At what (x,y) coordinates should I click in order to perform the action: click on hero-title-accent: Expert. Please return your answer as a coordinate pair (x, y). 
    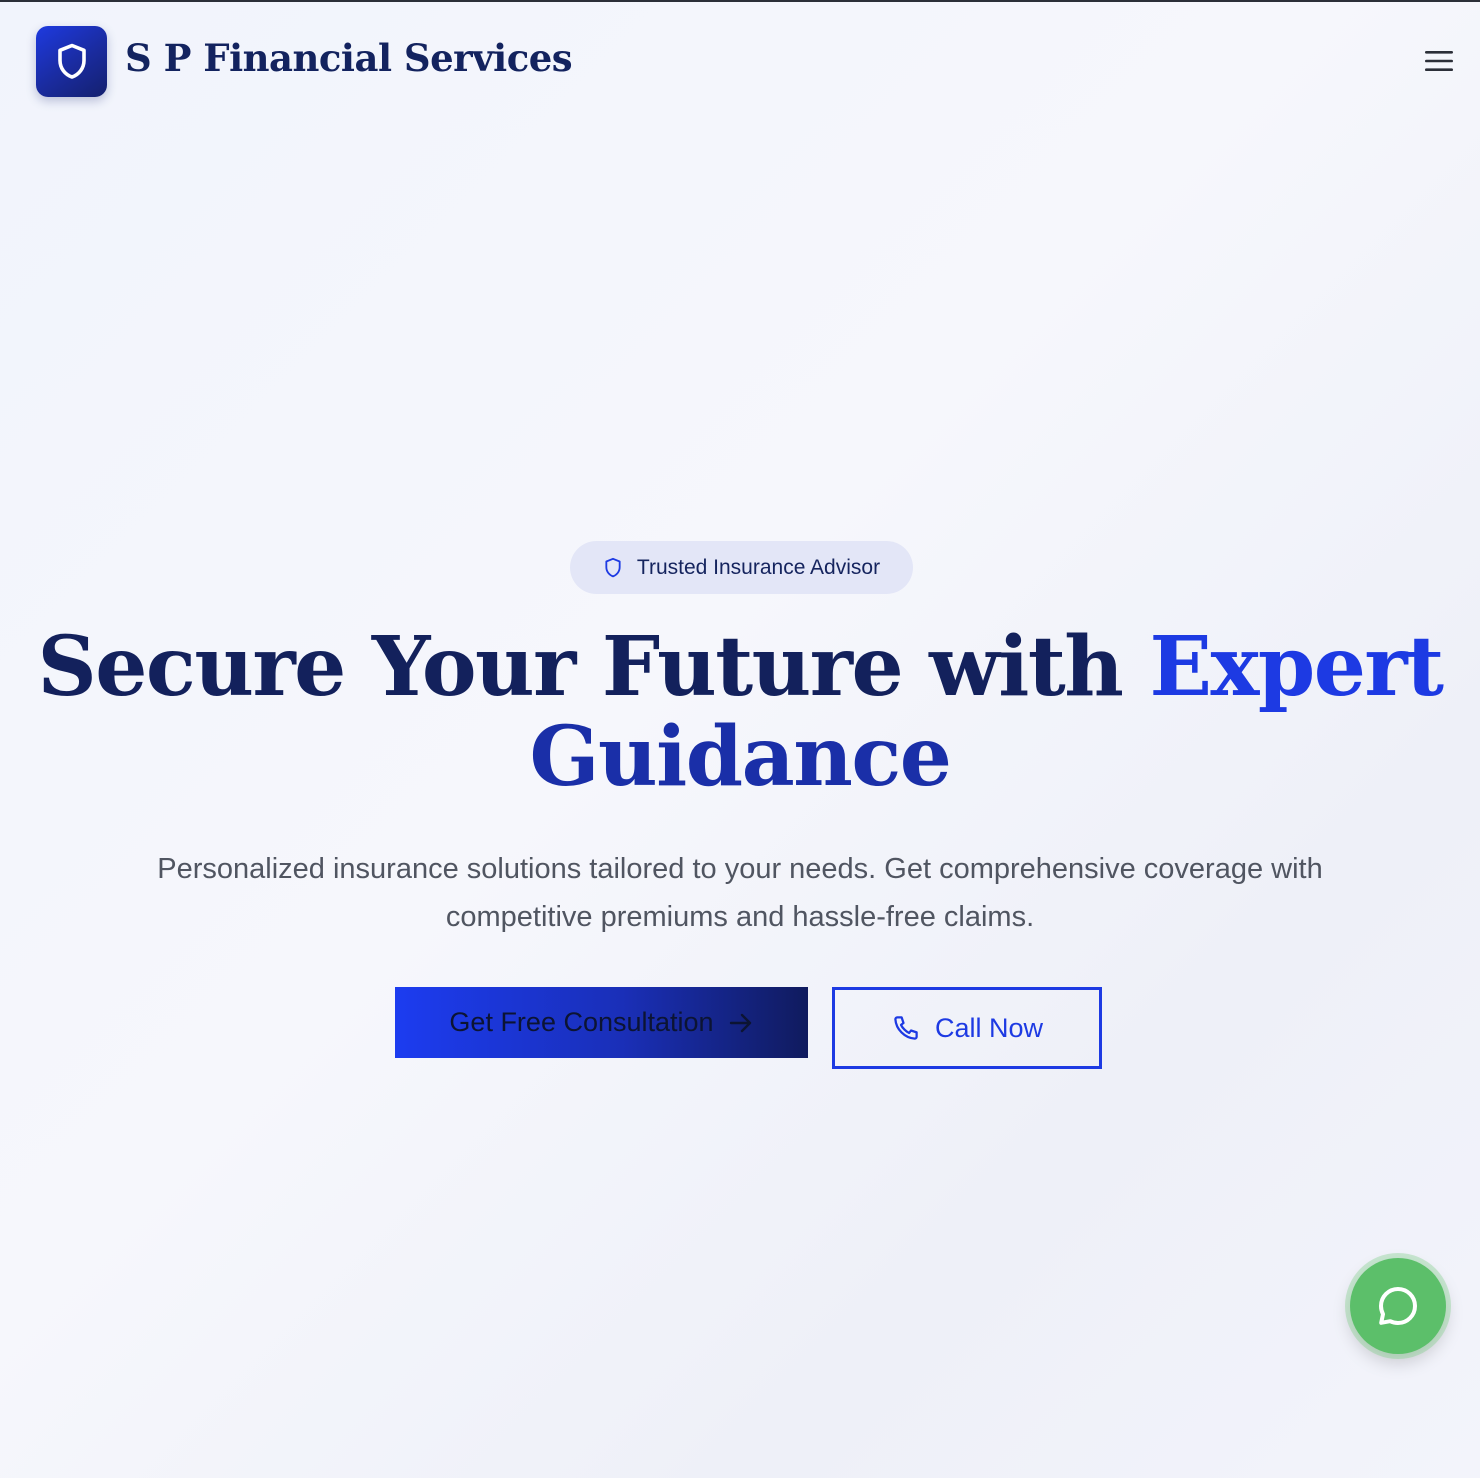
    Looking at the image, I should click on (1296, 667).